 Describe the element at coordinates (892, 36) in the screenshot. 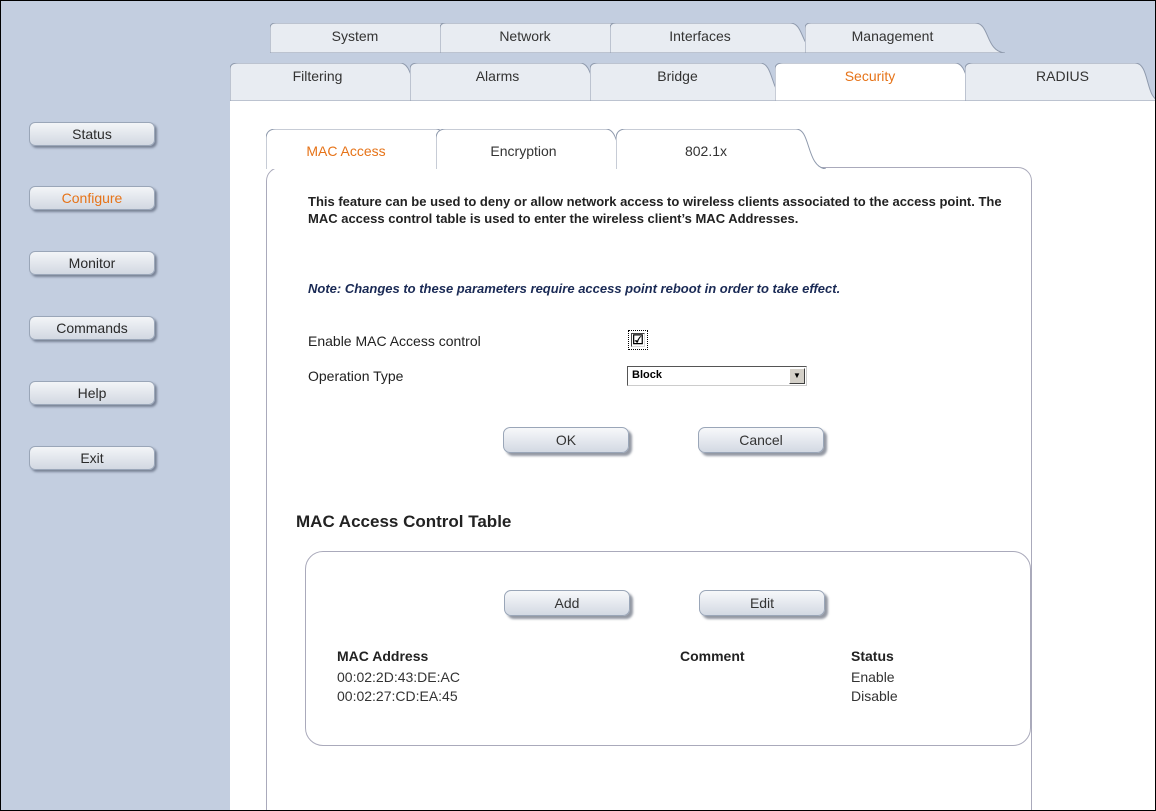

I see `tab-label: Management` at that location.